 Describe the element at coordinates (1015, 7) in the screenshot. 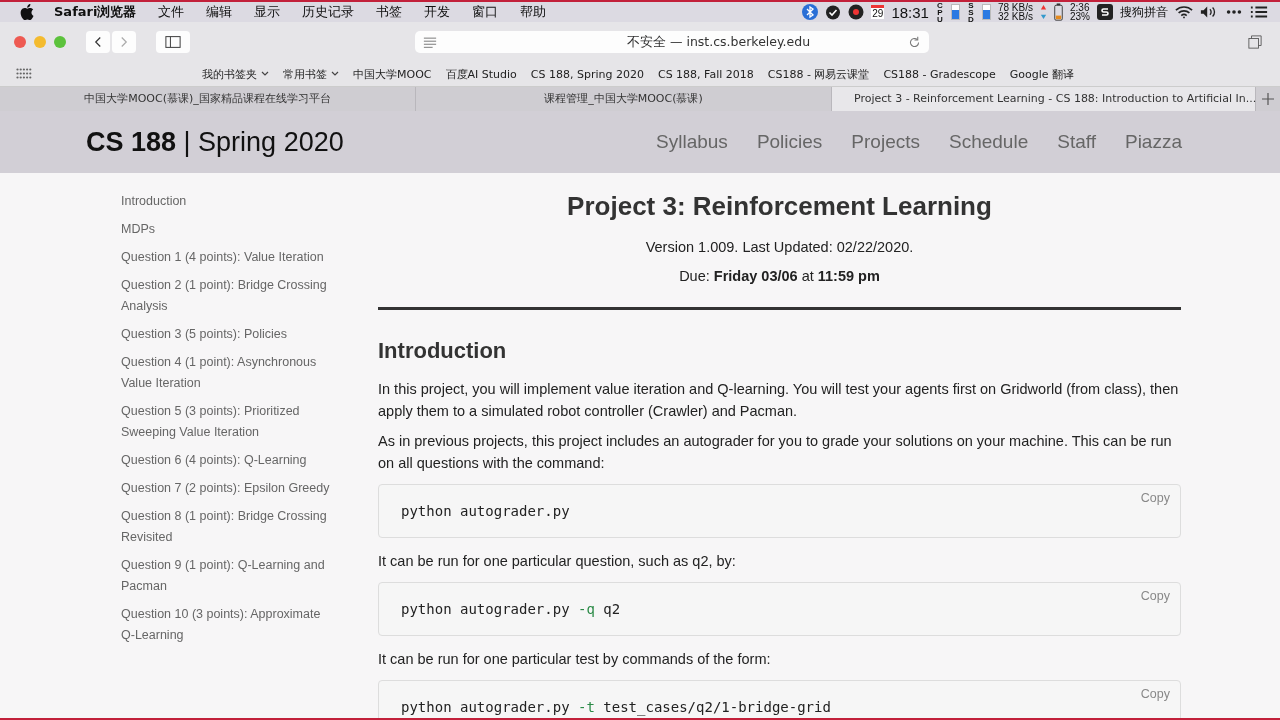

I see `upload-speed: 78 KB/s` at that location.